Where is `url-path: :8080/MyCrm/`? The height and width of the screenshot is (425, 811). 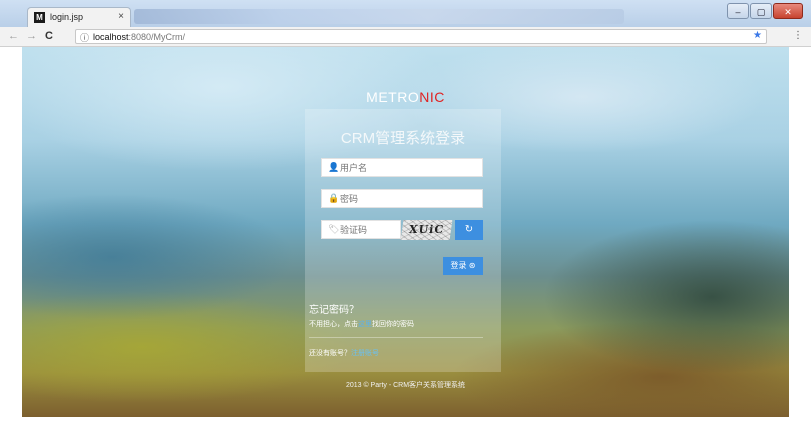 url-path: :8080/MyCrm/ is located at coordinates (157, 37).